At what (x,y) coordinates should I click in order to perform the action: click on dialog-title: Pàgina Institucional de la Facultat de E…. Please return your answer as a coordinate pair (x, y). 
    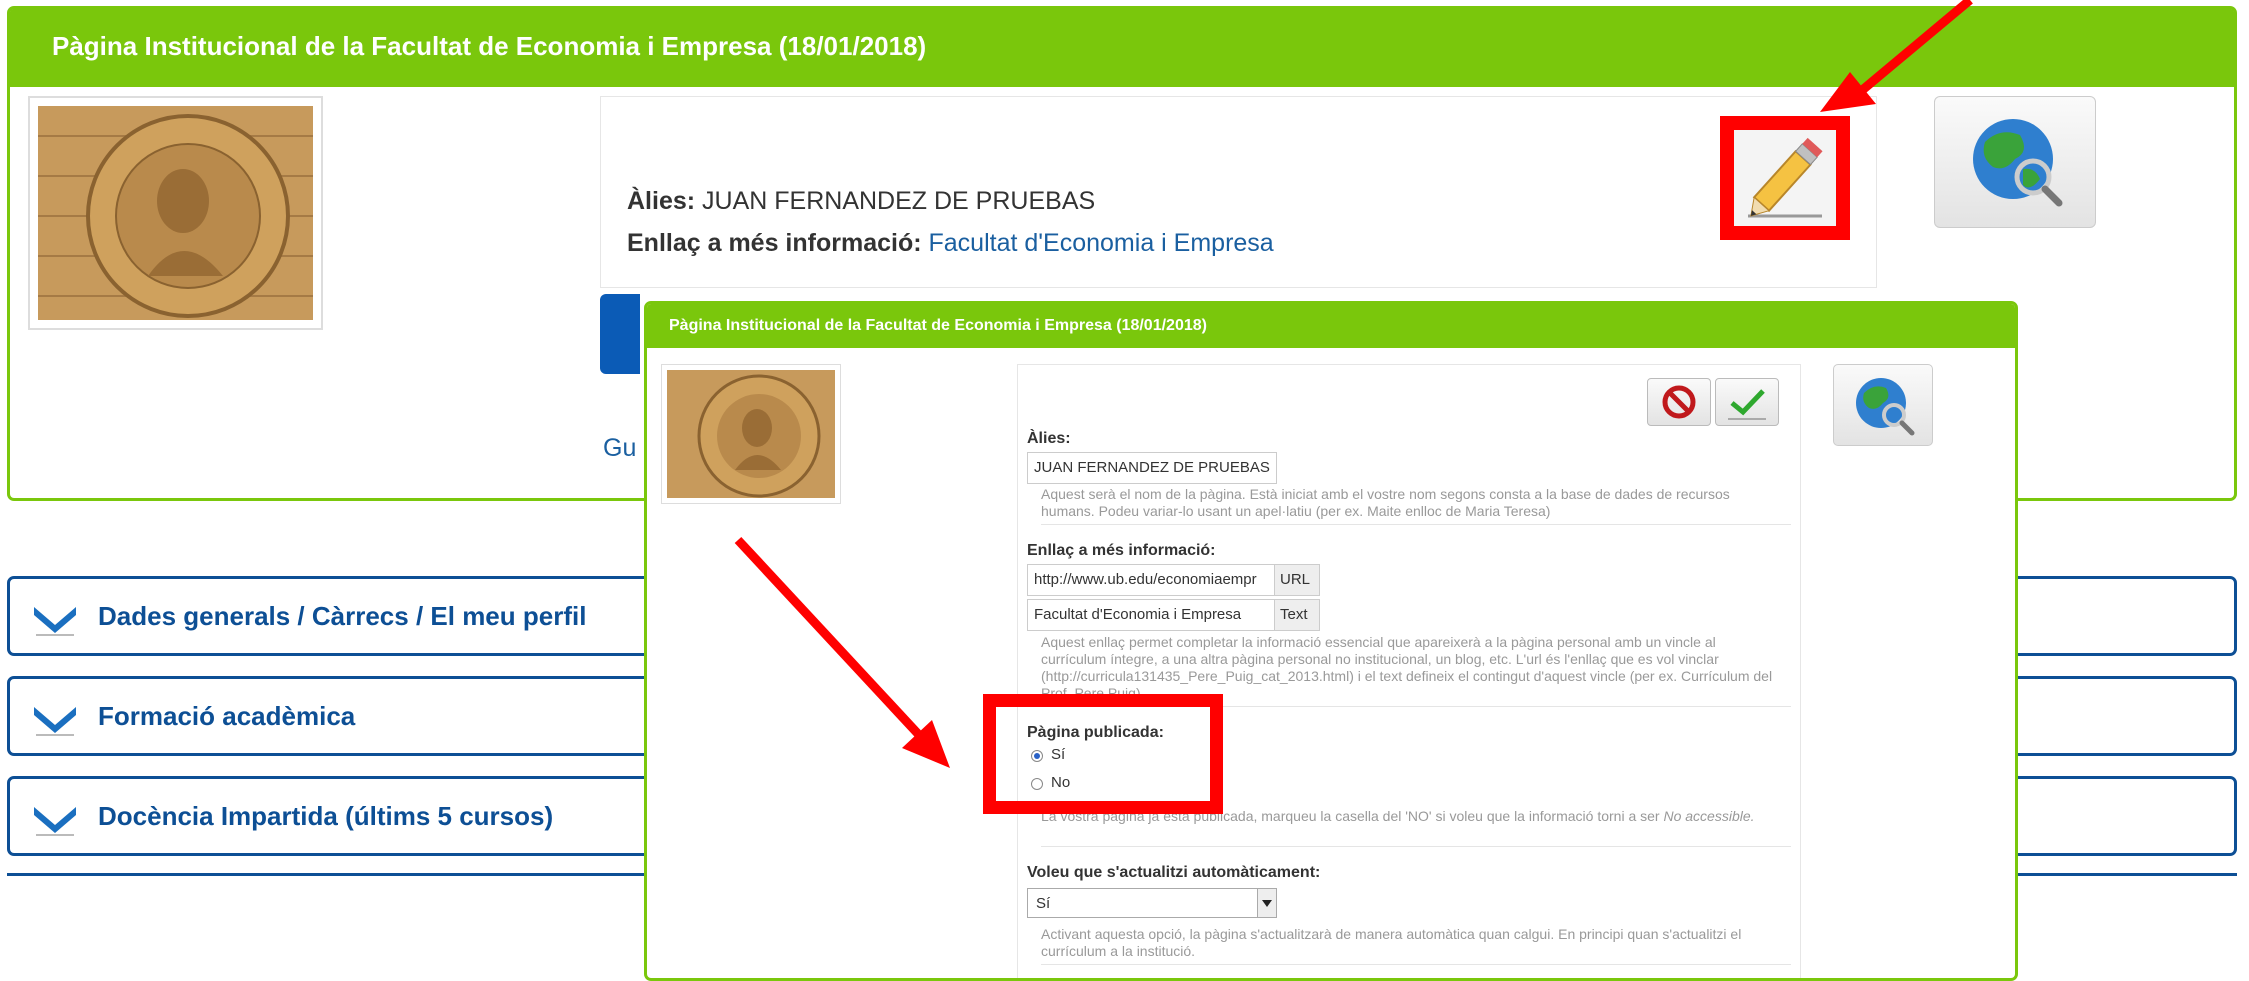
    Looking at the image, I should click on (938, 325).